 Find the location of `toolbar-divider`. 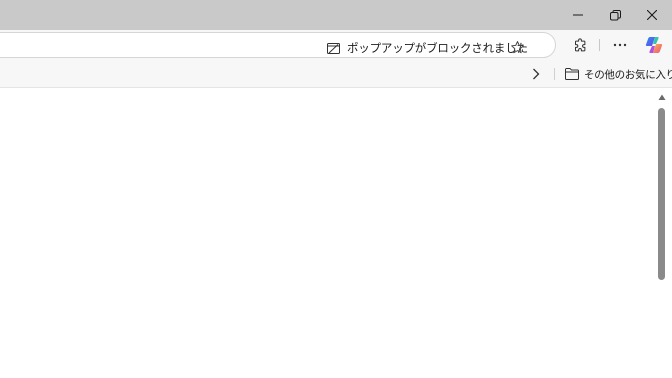

toolbar-divider is located at coordinates (599, 45).